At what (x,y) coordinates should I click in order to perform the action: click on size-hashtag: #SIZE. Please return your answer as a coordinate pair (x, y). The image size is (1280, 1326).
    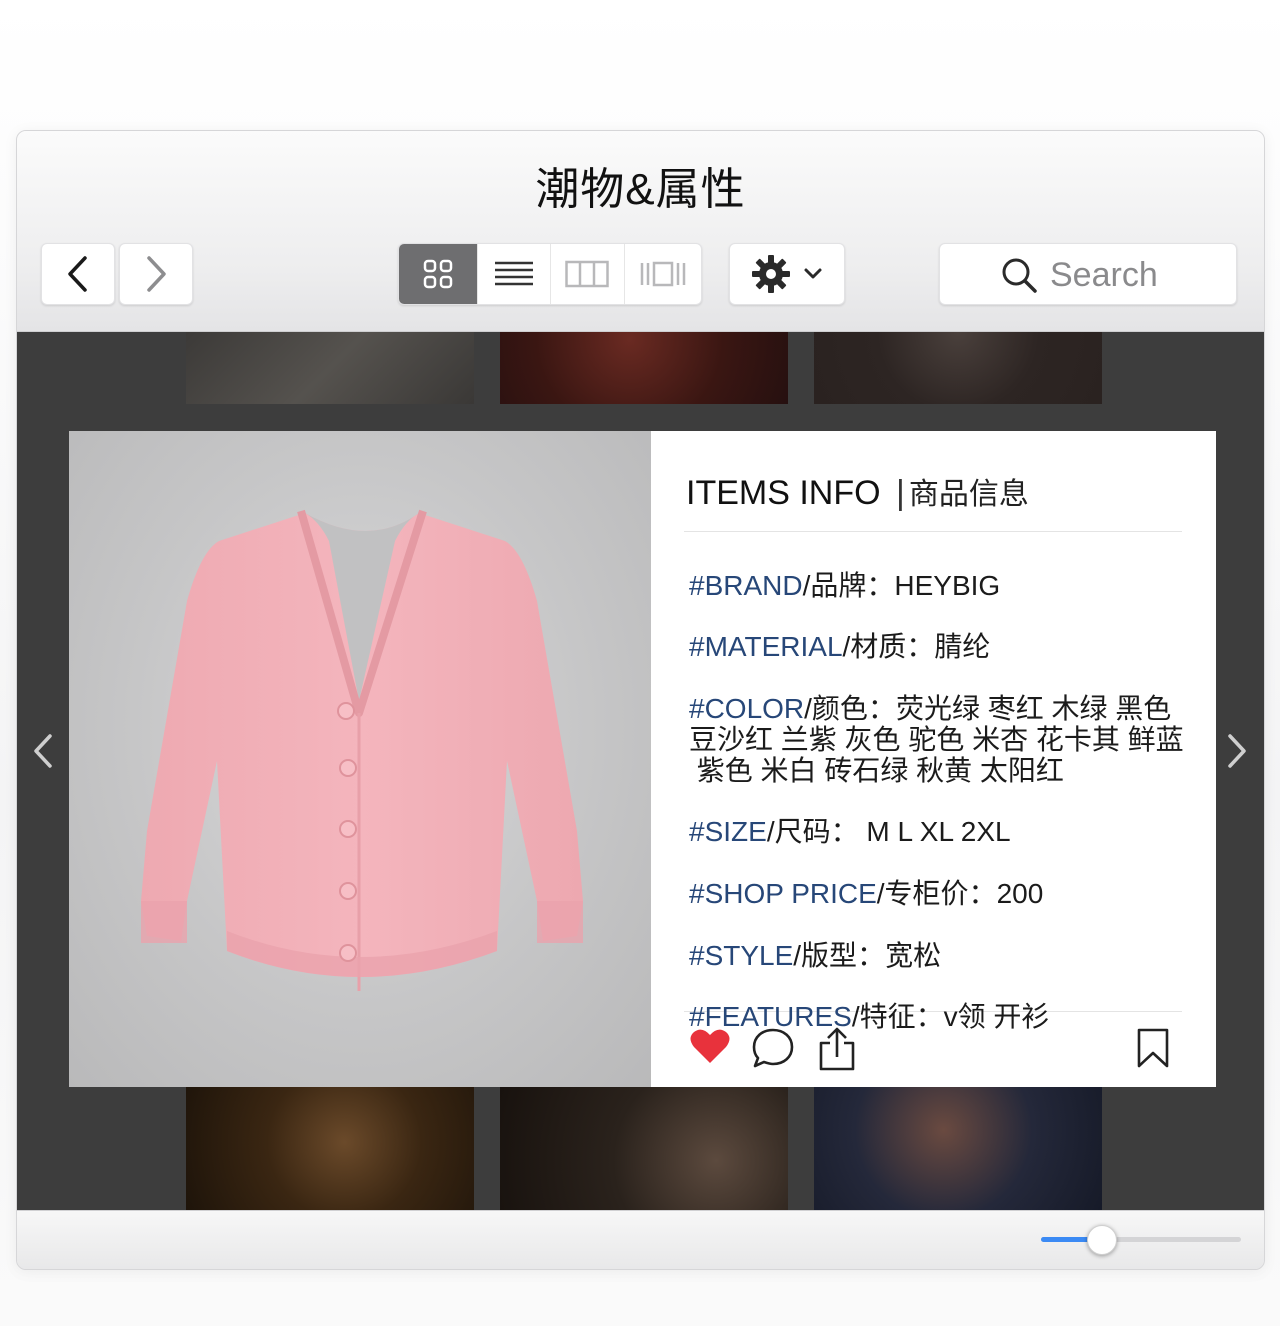
    Looking at the image, I should click on (728, 831).